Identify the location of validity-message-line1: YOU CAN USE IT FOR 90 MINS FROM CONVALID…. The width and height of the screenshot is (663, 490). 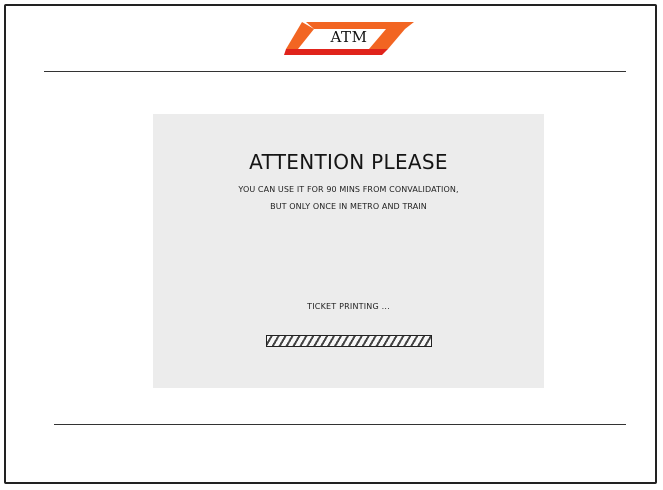
(348, 189).